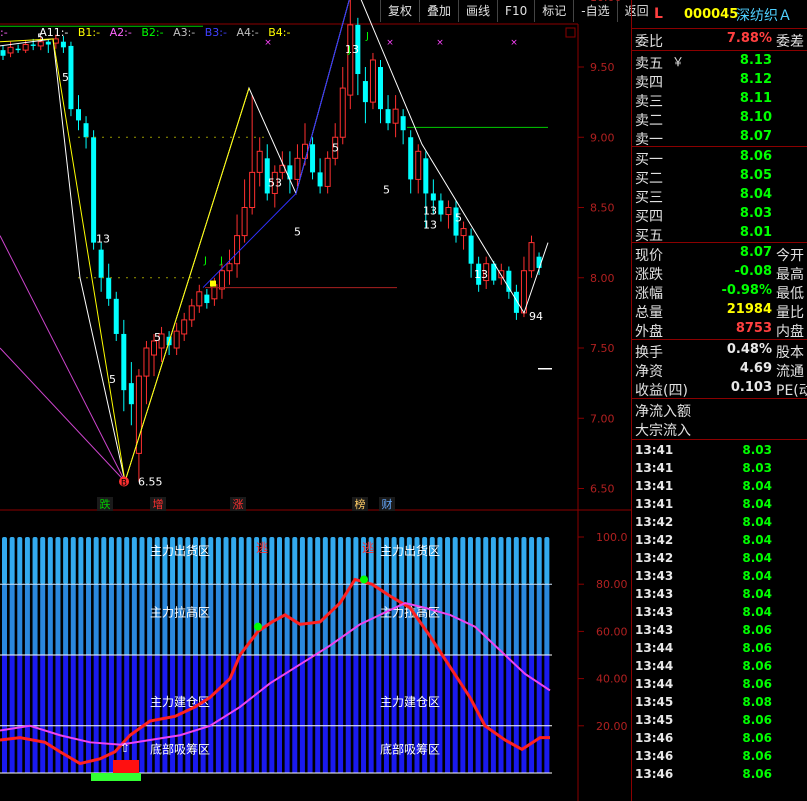 This screenshot has width=807, height=801. What do you see at coordinates (612, 726) in the screenshot?
I see `indicator-tick-label: 20.00` at bounding box center [612, 726].